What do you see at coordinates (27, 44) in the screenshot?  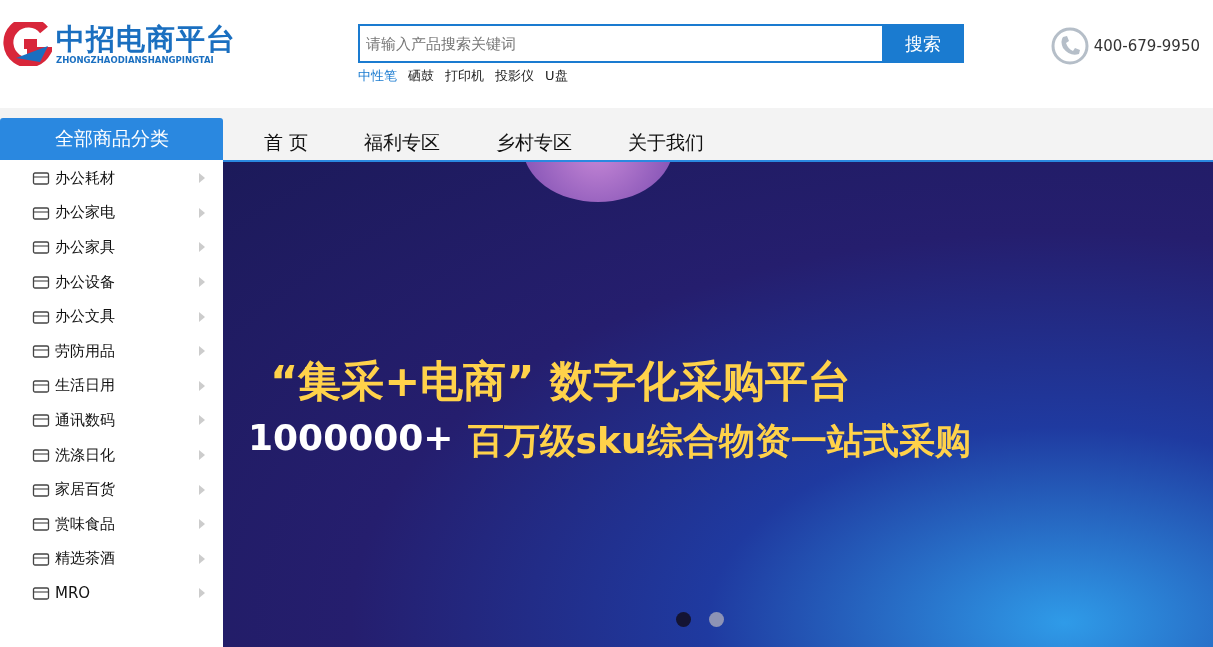 I see `logo-icon` at bounding box center [27, 44].